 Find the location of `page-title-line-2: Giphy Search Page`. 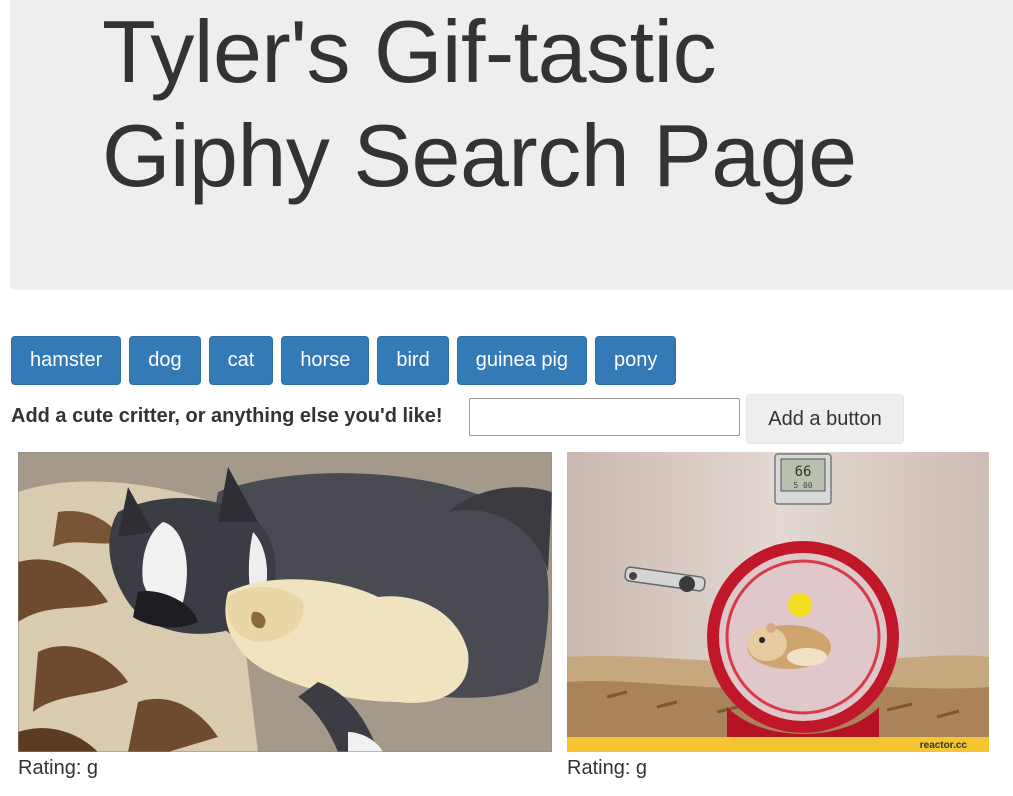

page-title-line-2: Giphy Search Page is located at coordinates (479, 155).